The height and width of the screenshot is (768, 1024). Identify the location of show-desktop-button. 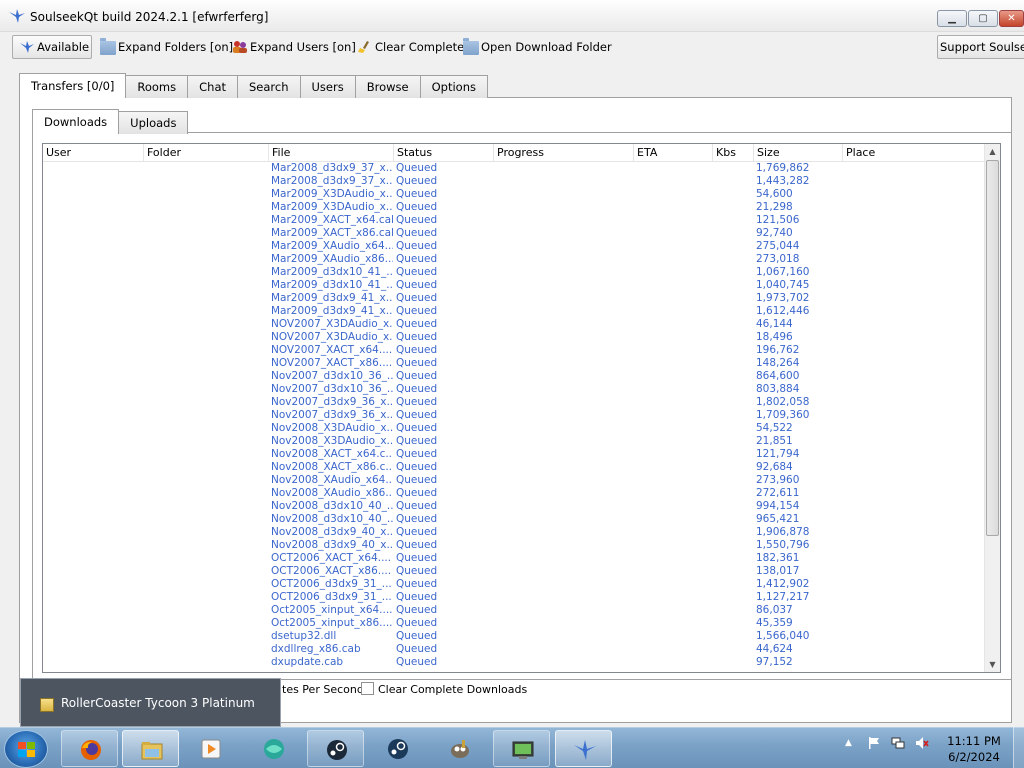
(1018, 747).